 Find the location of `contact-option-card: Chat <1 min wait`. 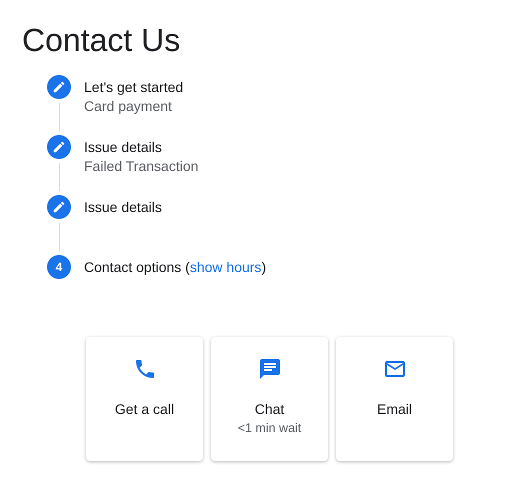

contact-option-card: Chat <1 min wait is located at coordinates (269, 399).